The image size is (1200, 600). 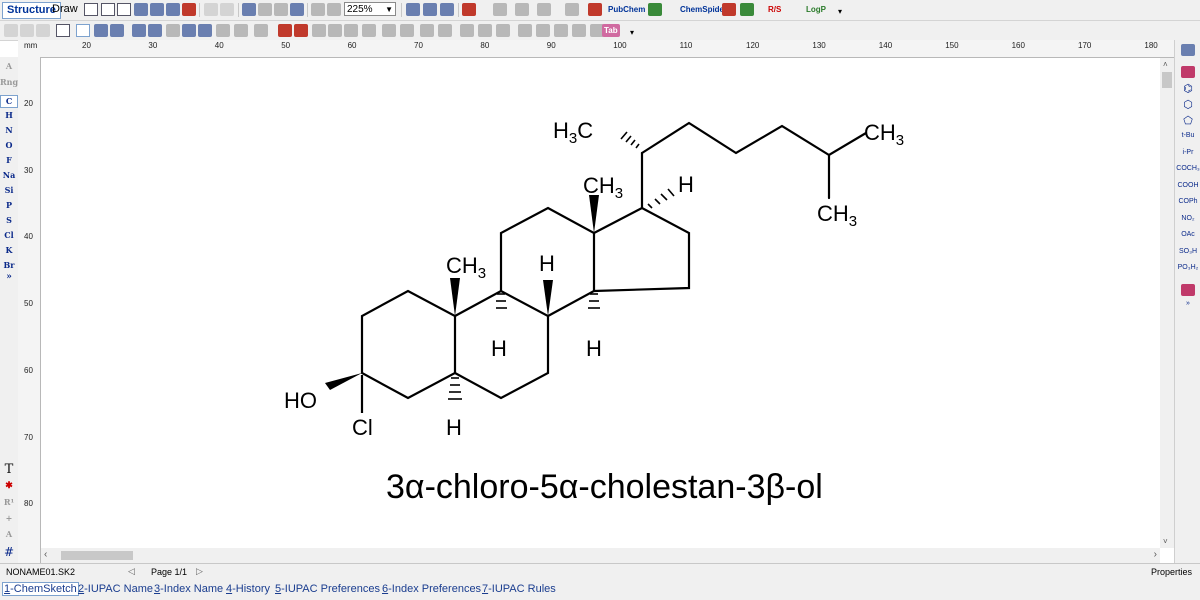 I want to click on group-button: SO₃H, so click(x=1187, y=251).